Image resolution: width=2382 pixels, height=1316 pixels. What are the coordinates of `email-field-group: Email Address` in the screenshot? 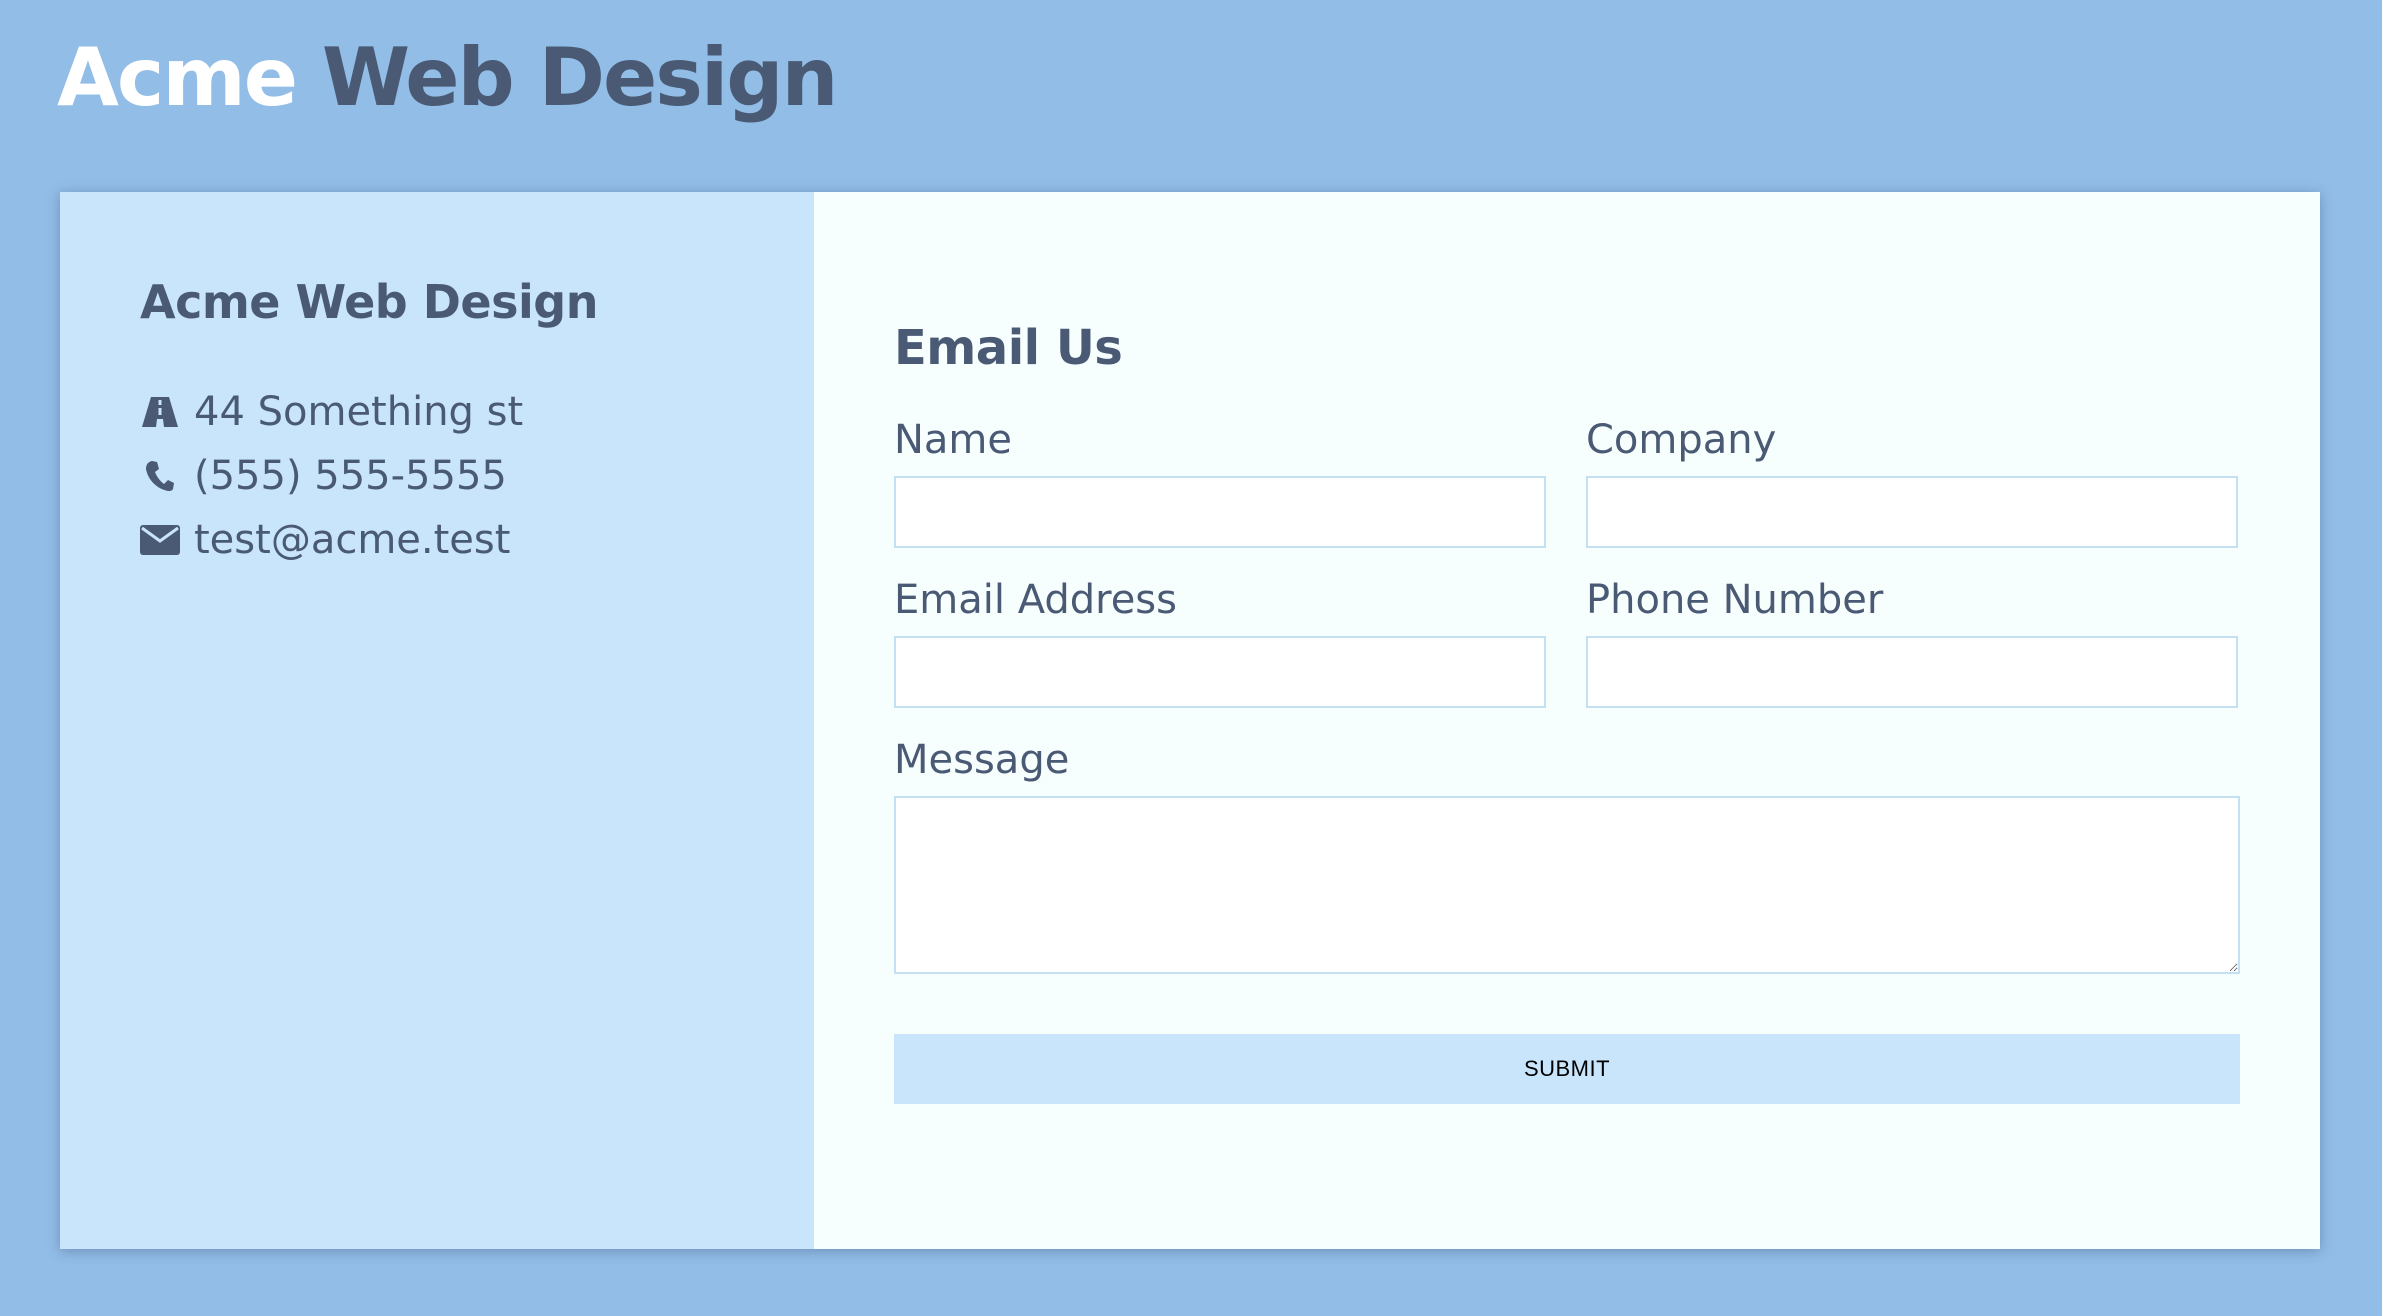 It's located at (1220, 642).